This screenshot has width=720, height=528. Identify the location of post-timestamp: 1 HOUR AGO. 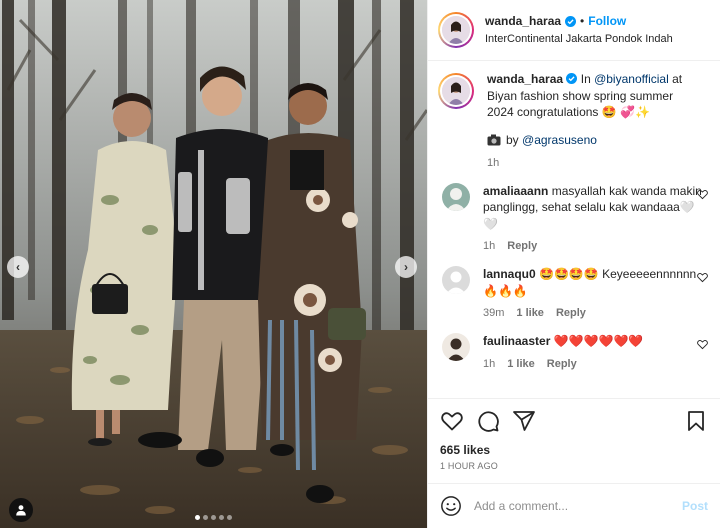
(574, 472).